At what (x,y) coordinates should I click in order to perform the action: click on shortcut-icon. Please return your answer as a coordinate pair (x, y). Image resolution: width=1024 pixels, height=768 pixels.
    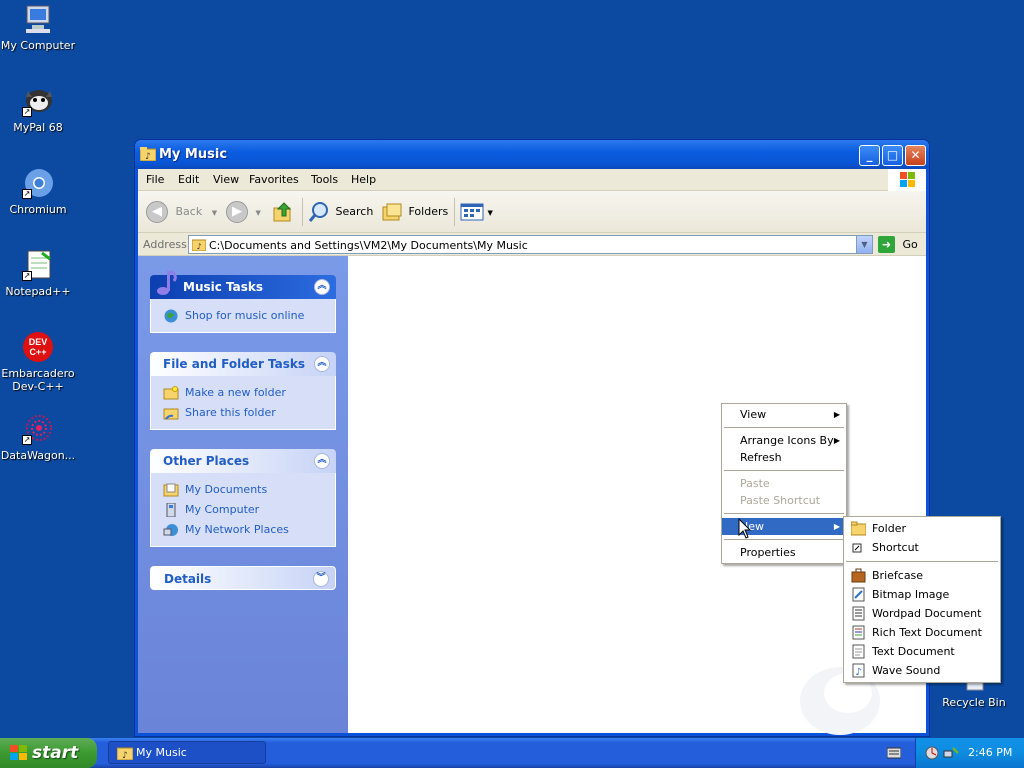
    Looking at the image, I should click on (858, 547).